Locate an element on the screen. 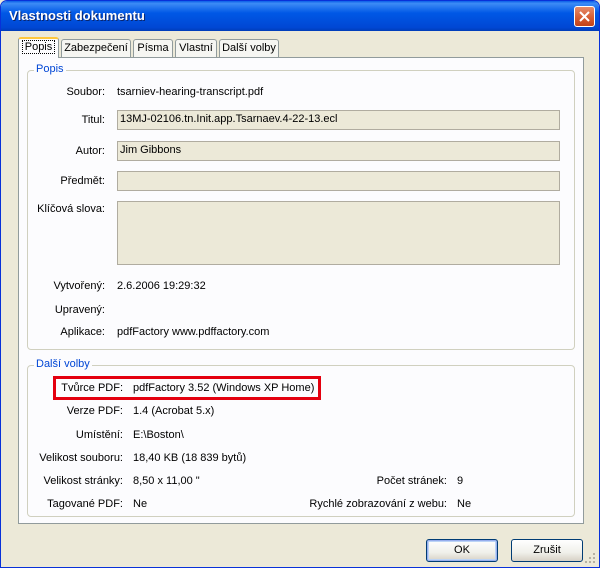  close-icon is located at coordinates (584, 16).